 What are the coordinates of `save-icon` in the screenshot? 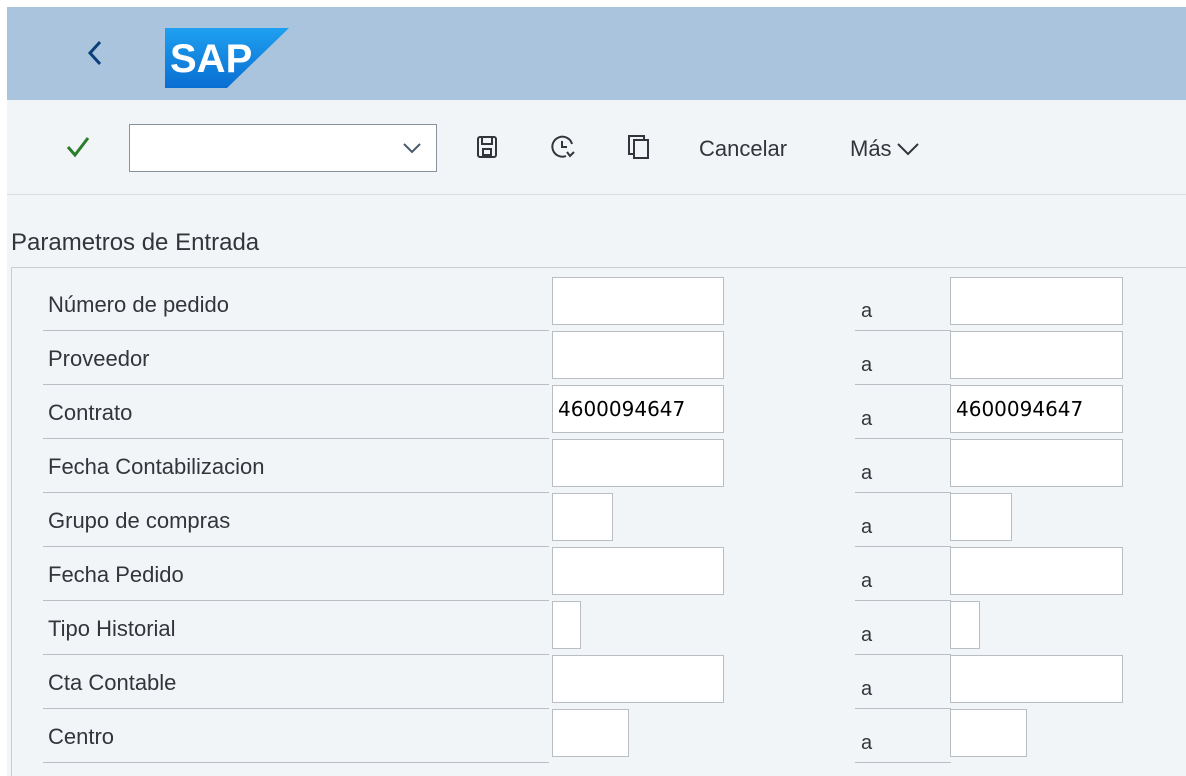 It's located at (487, 147).